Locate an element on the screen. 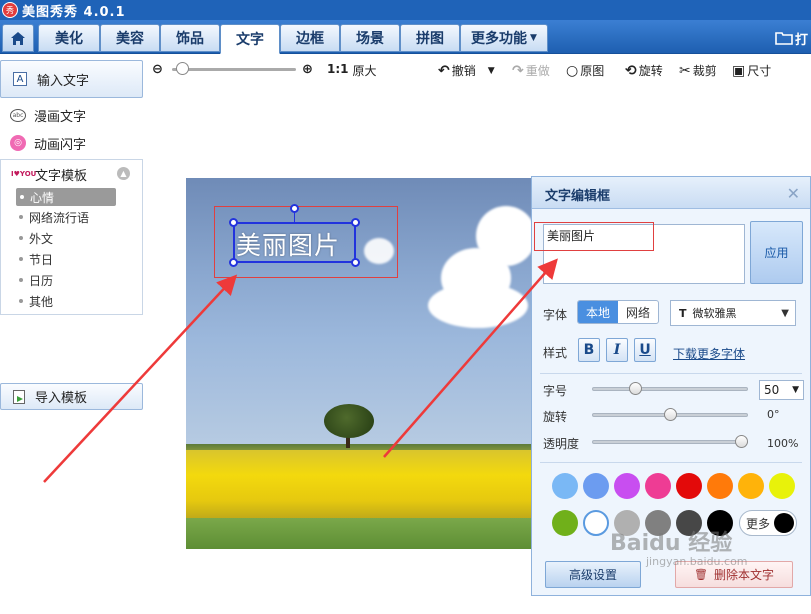 This screenshot has width=811, height=614. text-template-header: I♥YOU 文字模板 is located at coordinates (49, 174).